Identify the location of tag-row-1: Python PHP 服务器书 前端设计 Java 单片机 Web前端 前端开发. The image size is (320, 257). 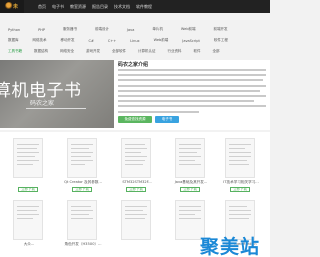
(143, 29).